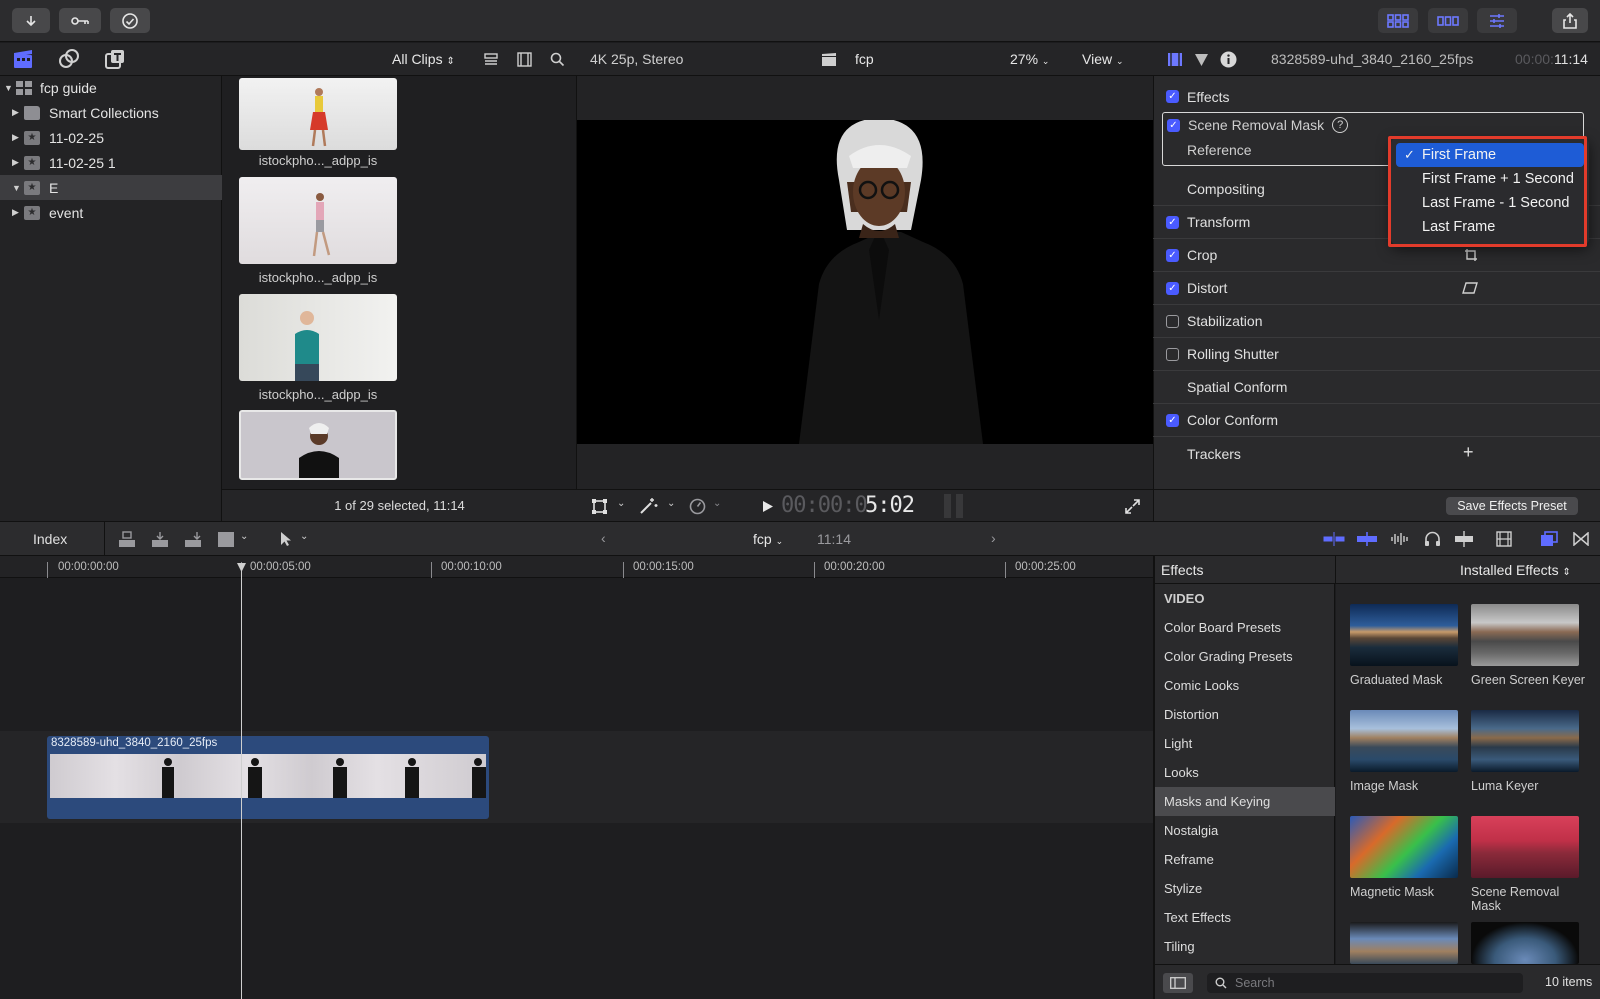  What do you see at coordinates (1471, 255) in the screenshot?
I see `crop-onscreen-icon` at bounding box center [1471, 255].